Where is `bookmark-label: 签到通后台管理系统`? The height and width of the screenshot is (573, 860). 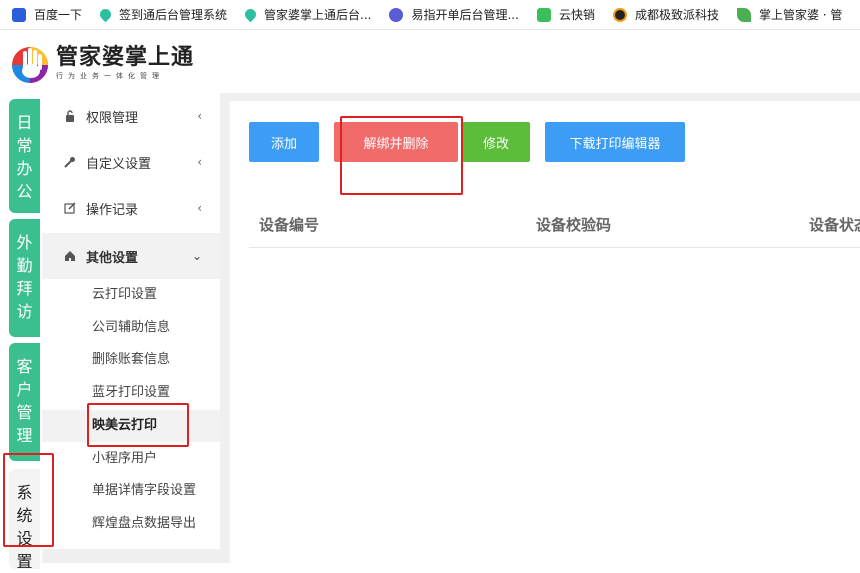 bookmark-label: 签到通后台管理系统 is located at coordinates (173, 15).